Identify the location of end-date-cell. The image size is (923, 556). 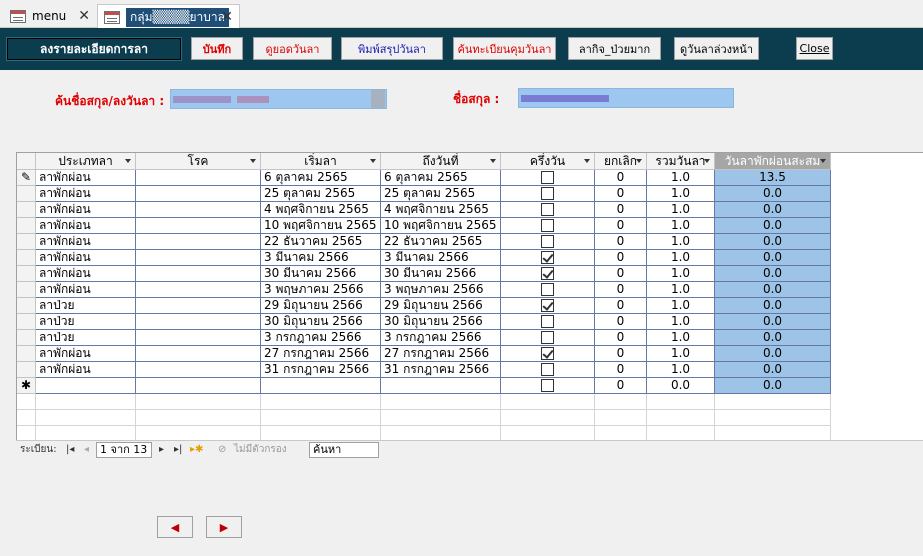
(441, 386).